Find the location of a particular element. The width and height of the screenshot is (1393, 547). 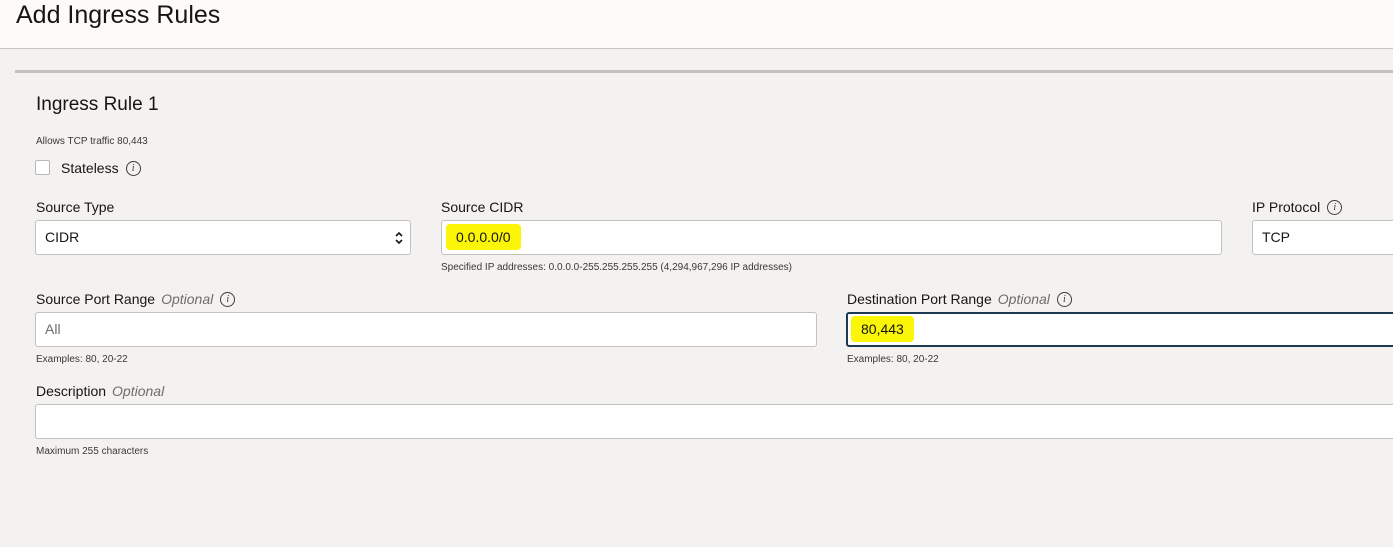

description-input is located at coordinates (714, 421).